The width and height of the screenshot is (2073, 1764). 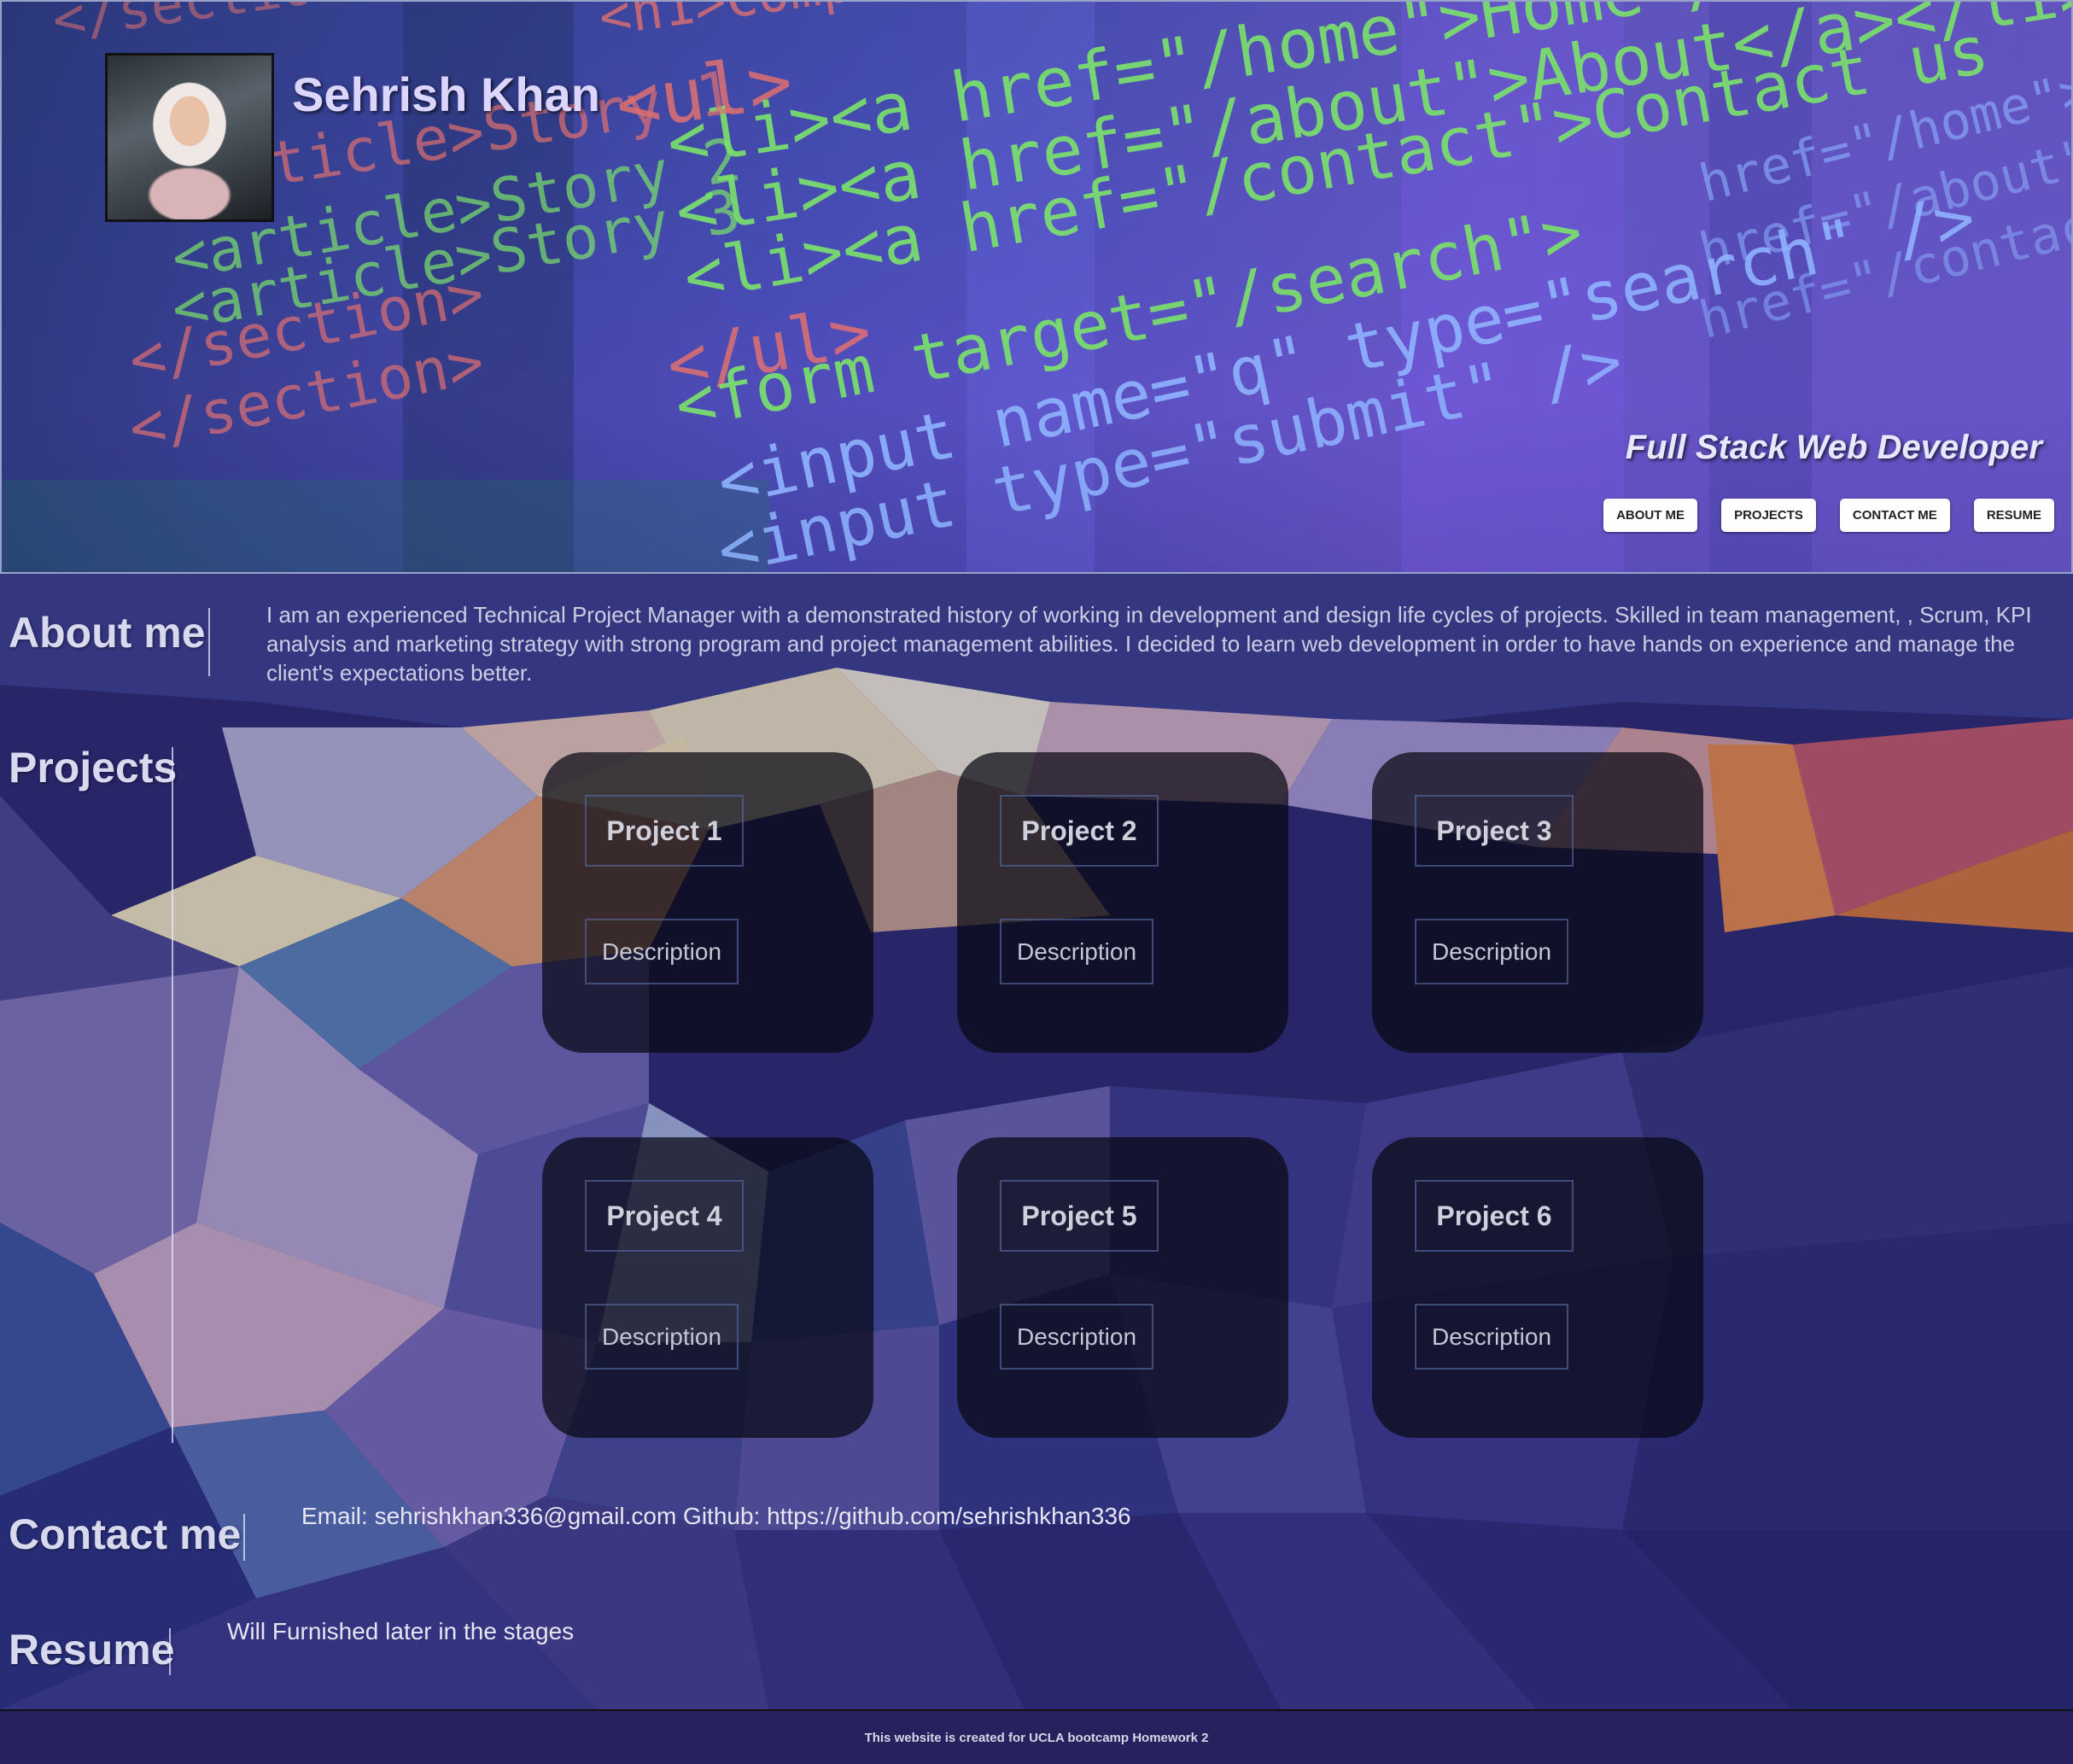 I want to click on nav-resume-button: RESUME, so click(x=2014, y=515).